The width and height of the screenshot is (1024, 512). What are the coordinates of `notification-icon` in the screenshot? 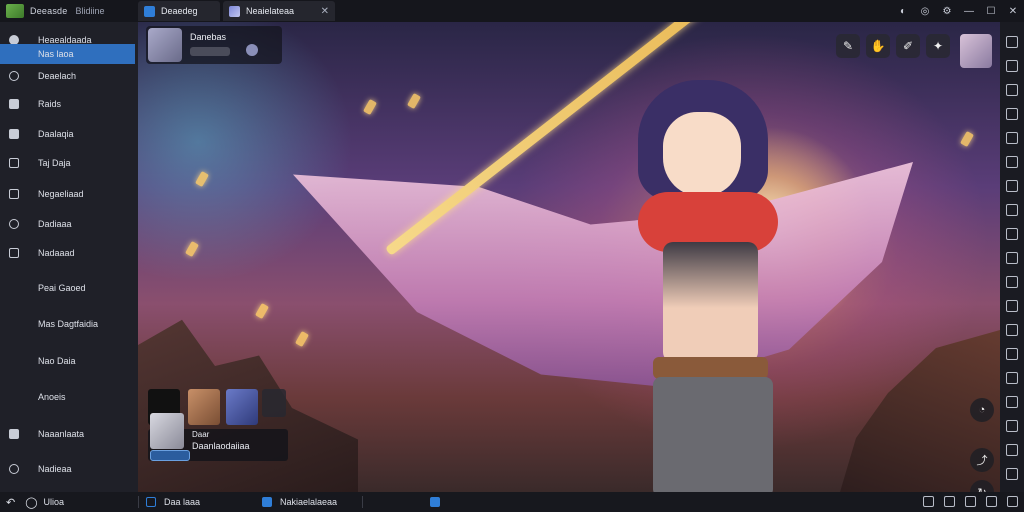 It's located at (274, 403).